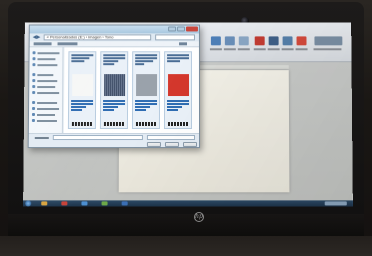 This screenshot has height=256, width=372. What do you see at coordinates (41, 138) in the screenshot?
I see `filename-label` at bounding box center [41, 138].